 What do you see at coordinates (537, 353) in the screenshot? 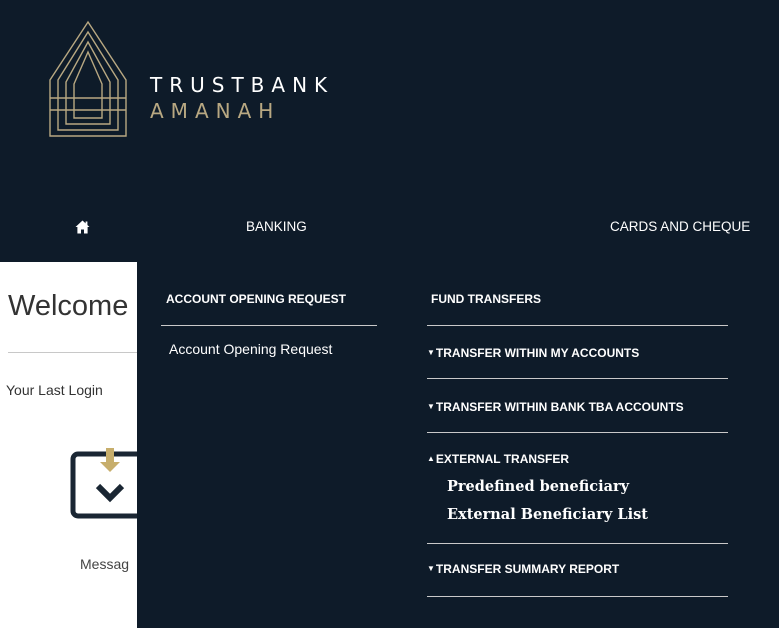
I see `section-label: TRANSFER WITHIN MY ACCOUNTS` at bounding box center [537, 353].